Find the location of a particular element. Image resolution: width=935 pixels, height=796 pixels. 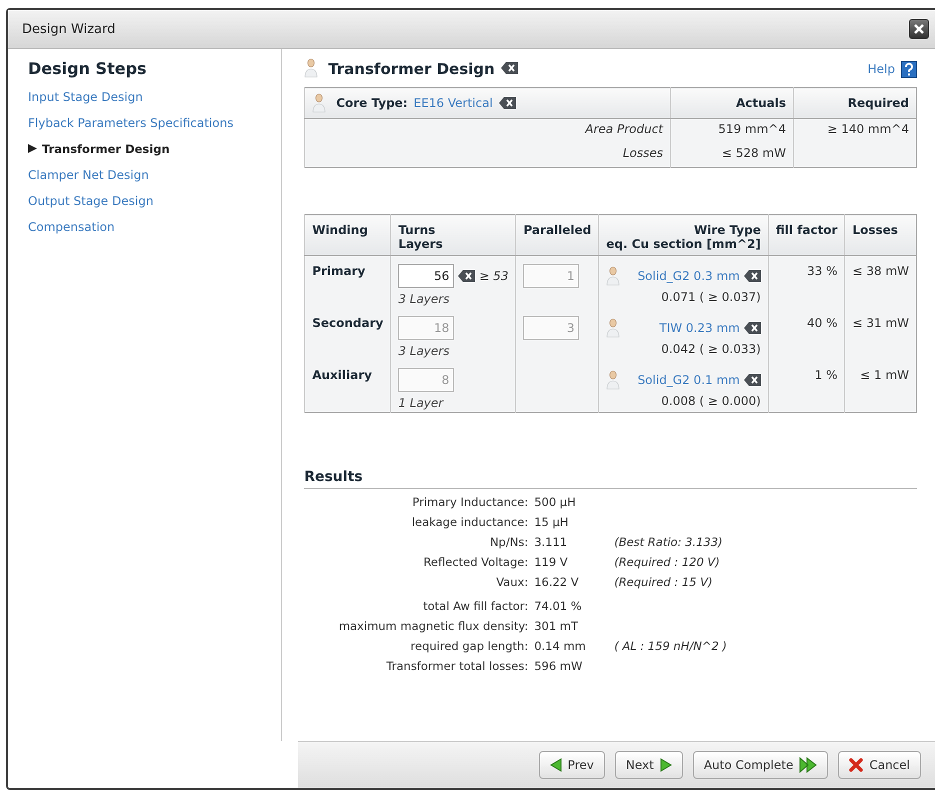

result-label: maximum magnetic flux density: is located at coordinates (434, 626).